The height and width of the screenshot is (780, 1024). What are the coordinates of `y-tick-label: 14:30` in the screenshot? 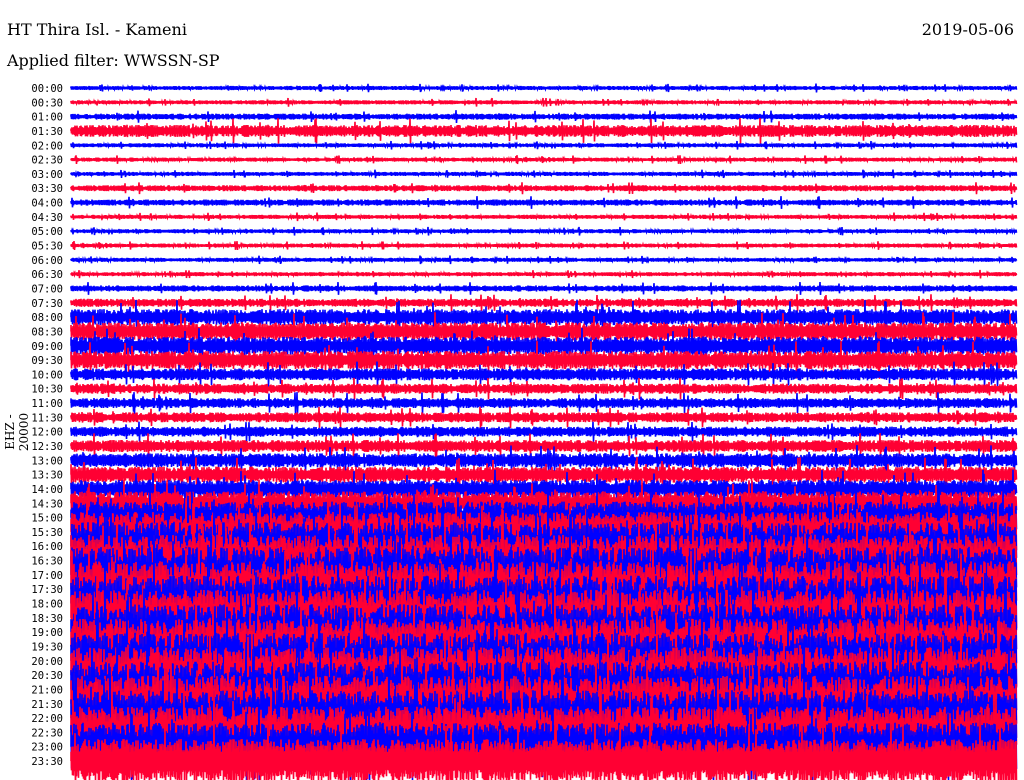 It's located at (47, 504).